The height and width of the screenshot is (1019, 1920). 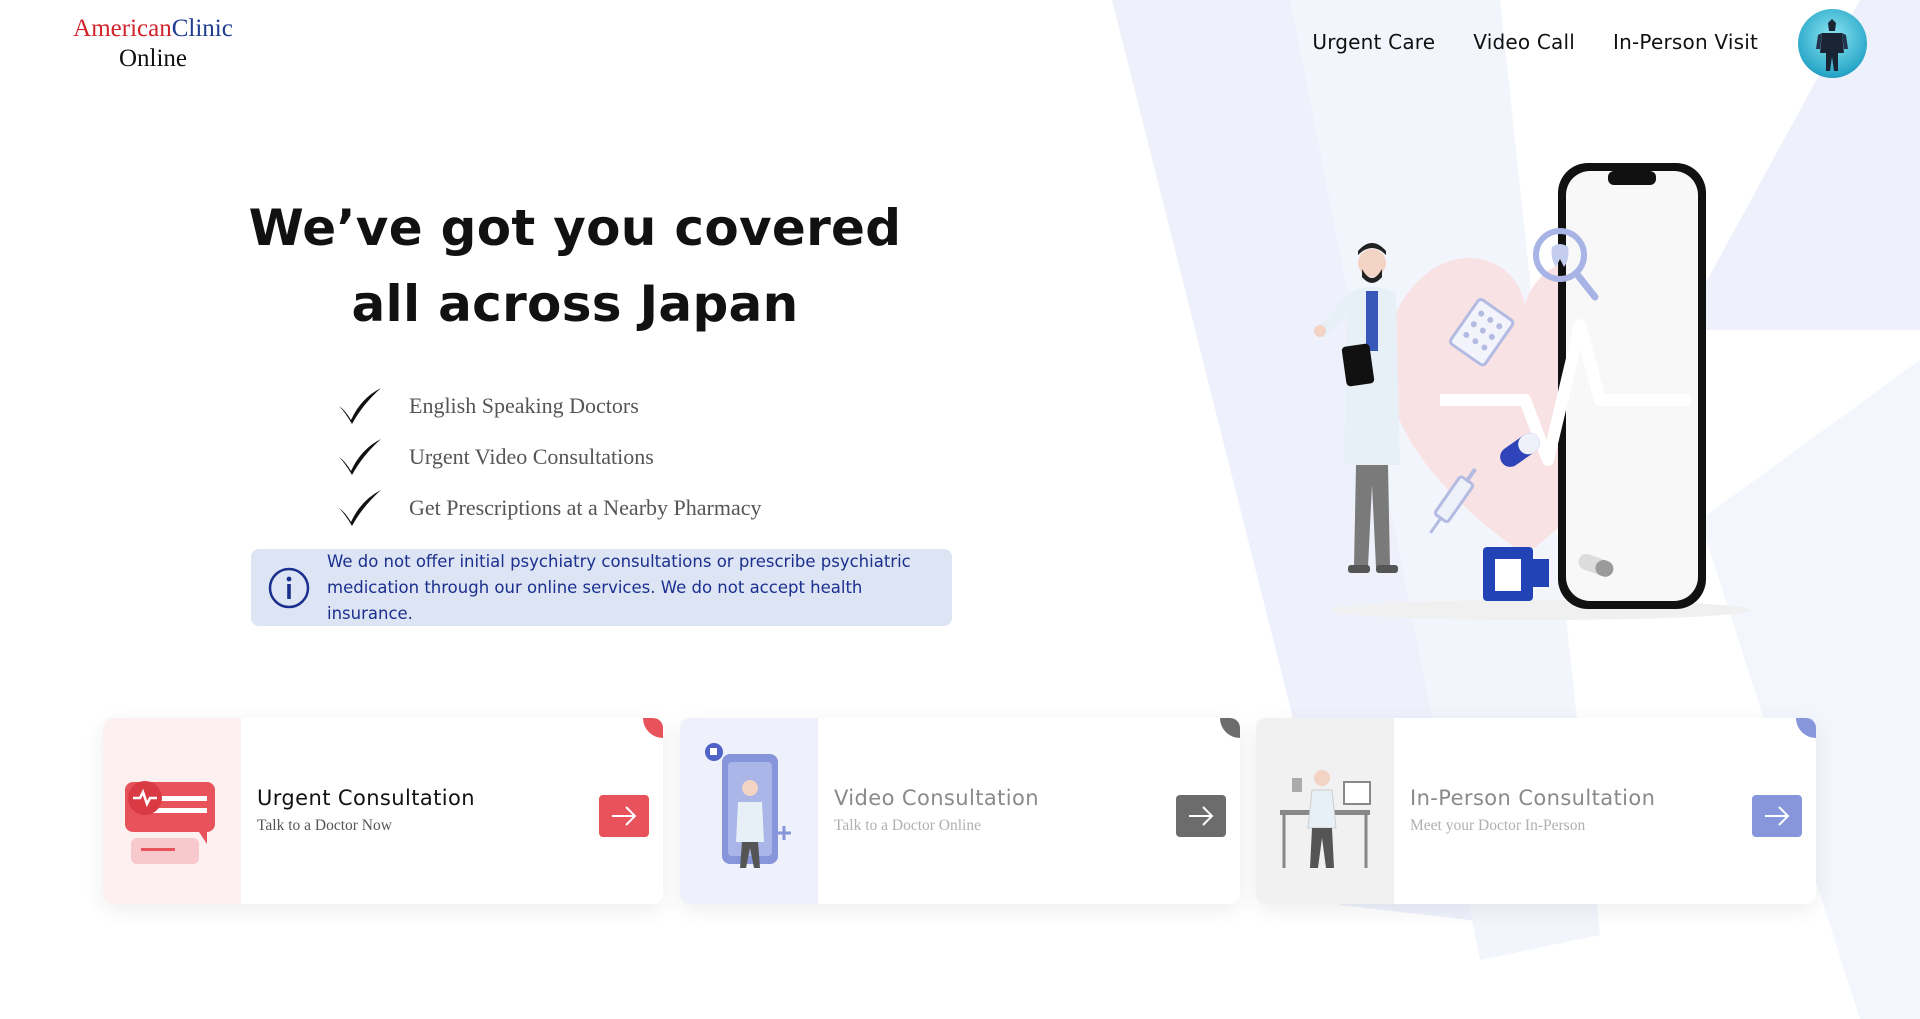 I want to click on video-consultation-arrow-button, so click(x=1201, y=816).